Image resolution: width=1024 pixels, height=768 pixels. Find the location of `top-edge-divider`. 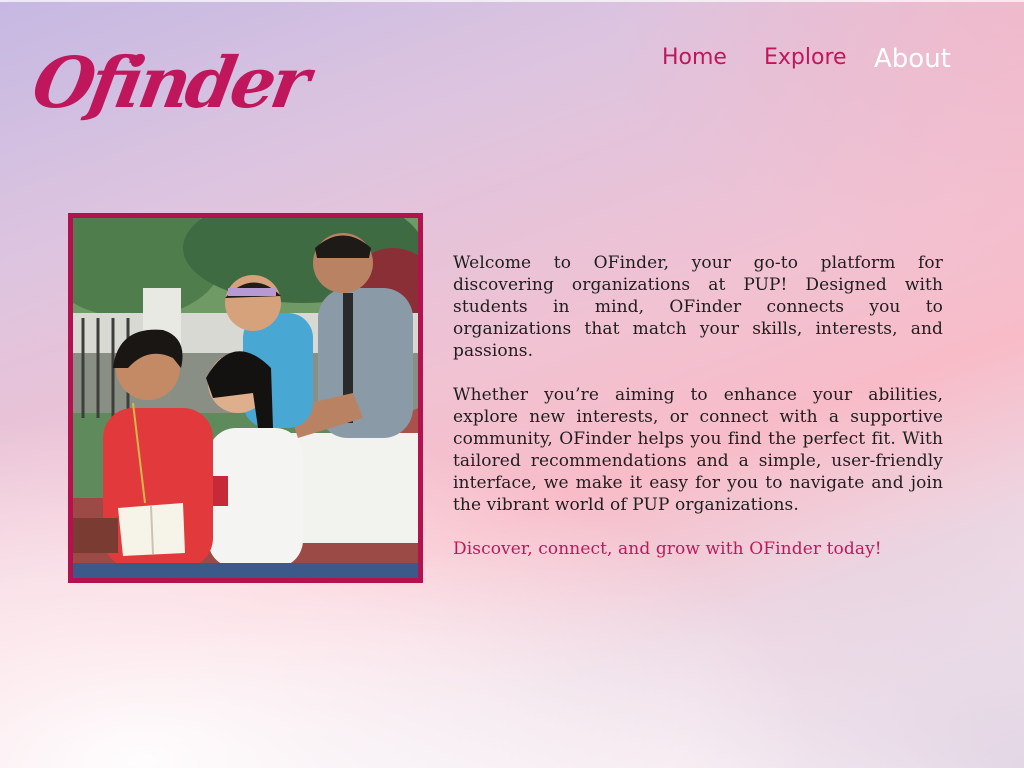

top-edge-divider is located at coordinates (512, 1).